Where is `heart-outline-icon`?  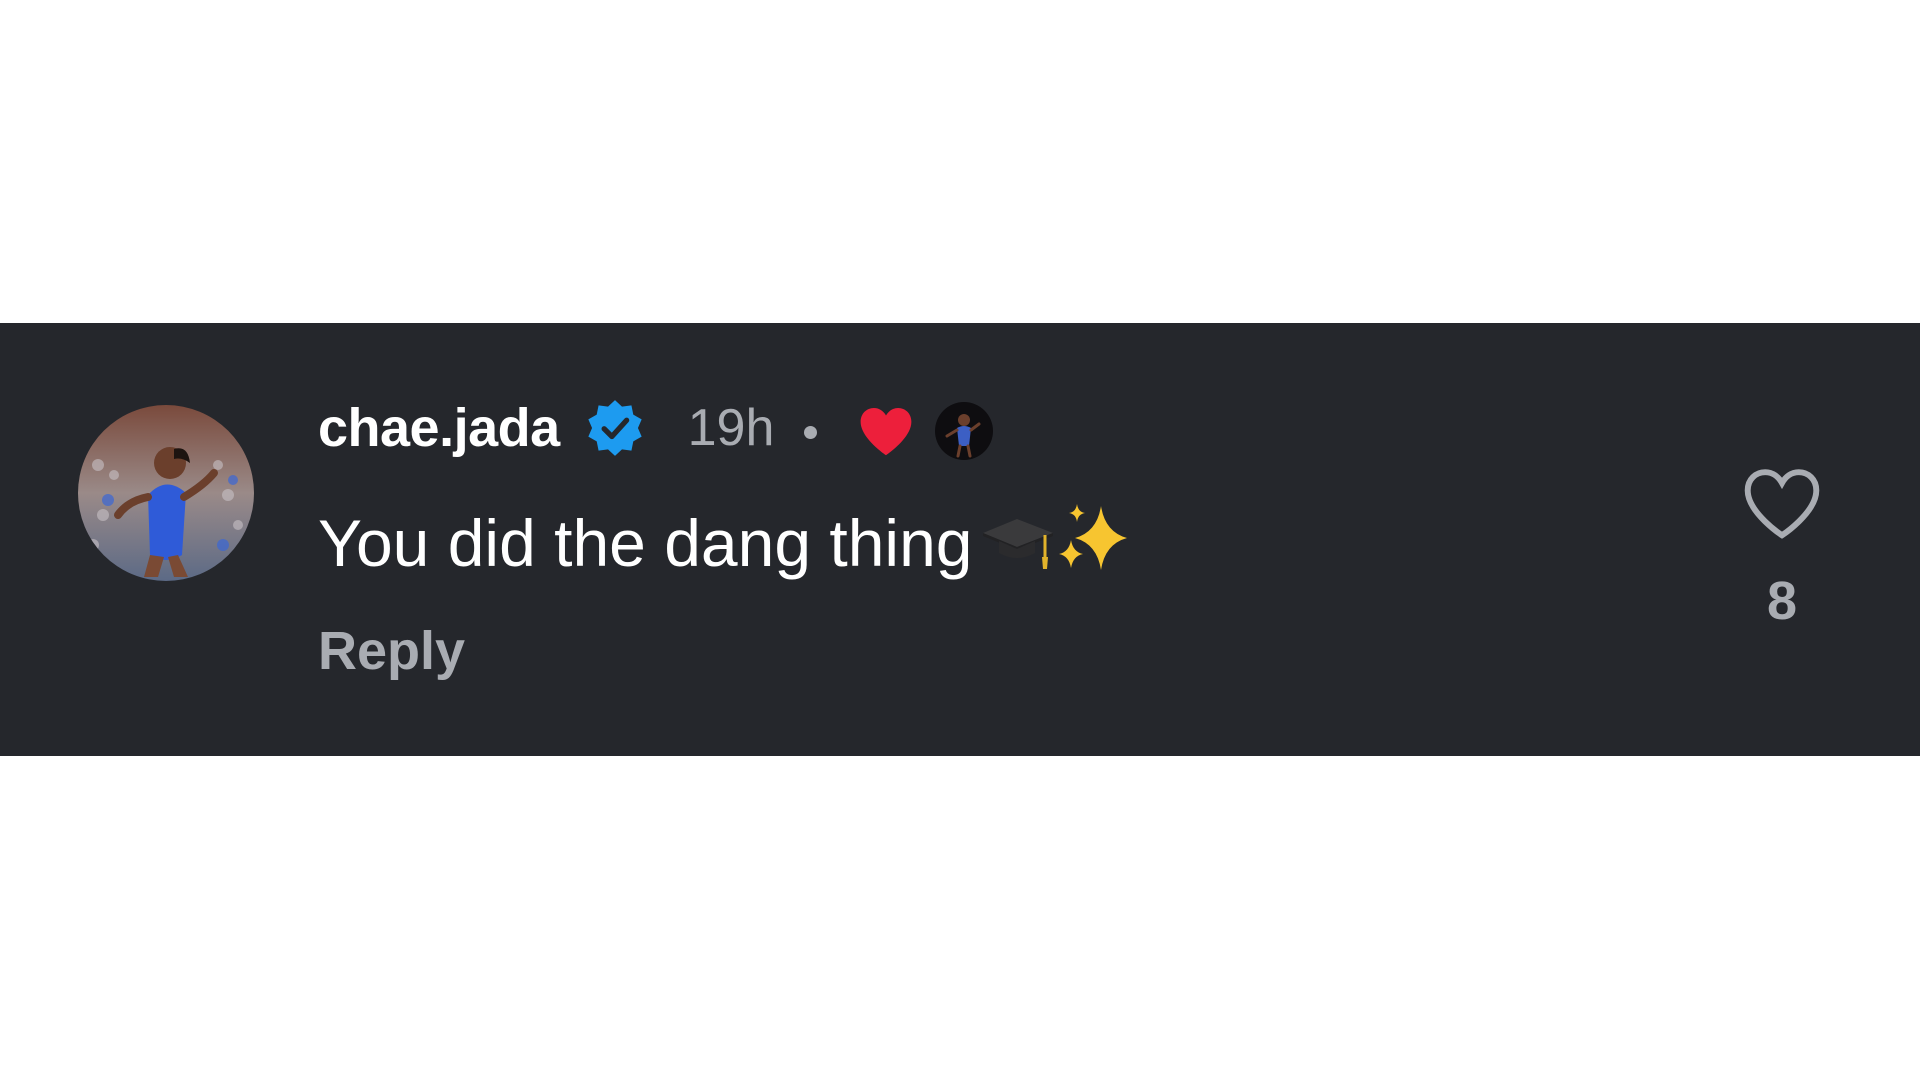
heart-outline-icon is located at coordinates (1782, 503).